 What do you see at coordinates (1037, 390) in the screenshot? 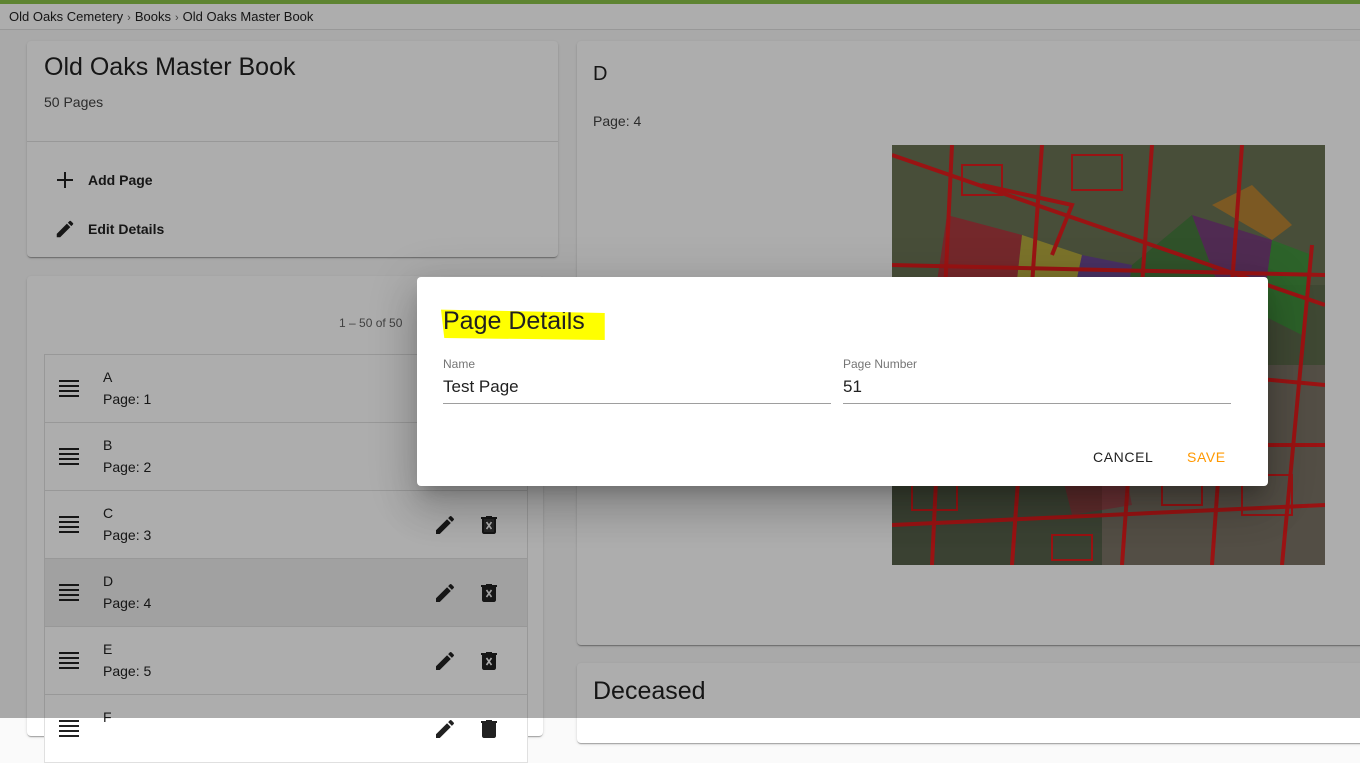
I see `page-number-input: 51` at bounding box center [1037, 390].